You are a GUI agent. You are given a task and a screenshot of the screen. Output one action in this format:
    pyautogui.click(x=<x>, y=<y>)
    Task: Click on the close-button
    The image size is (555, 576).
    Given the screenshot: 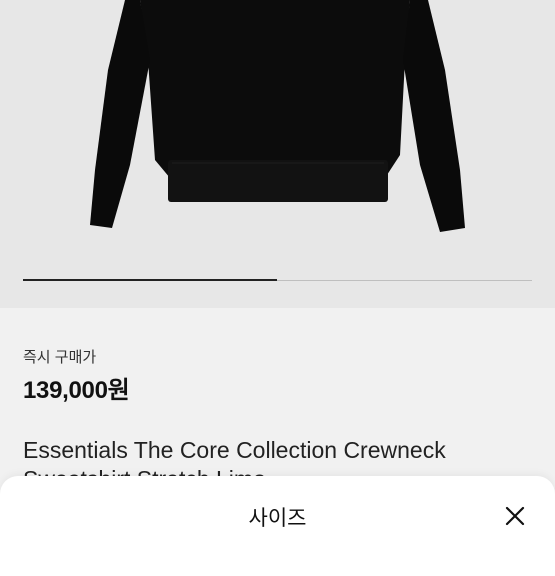 What is the action you would take?
    pyautogui.click(x=515, y=516)
    